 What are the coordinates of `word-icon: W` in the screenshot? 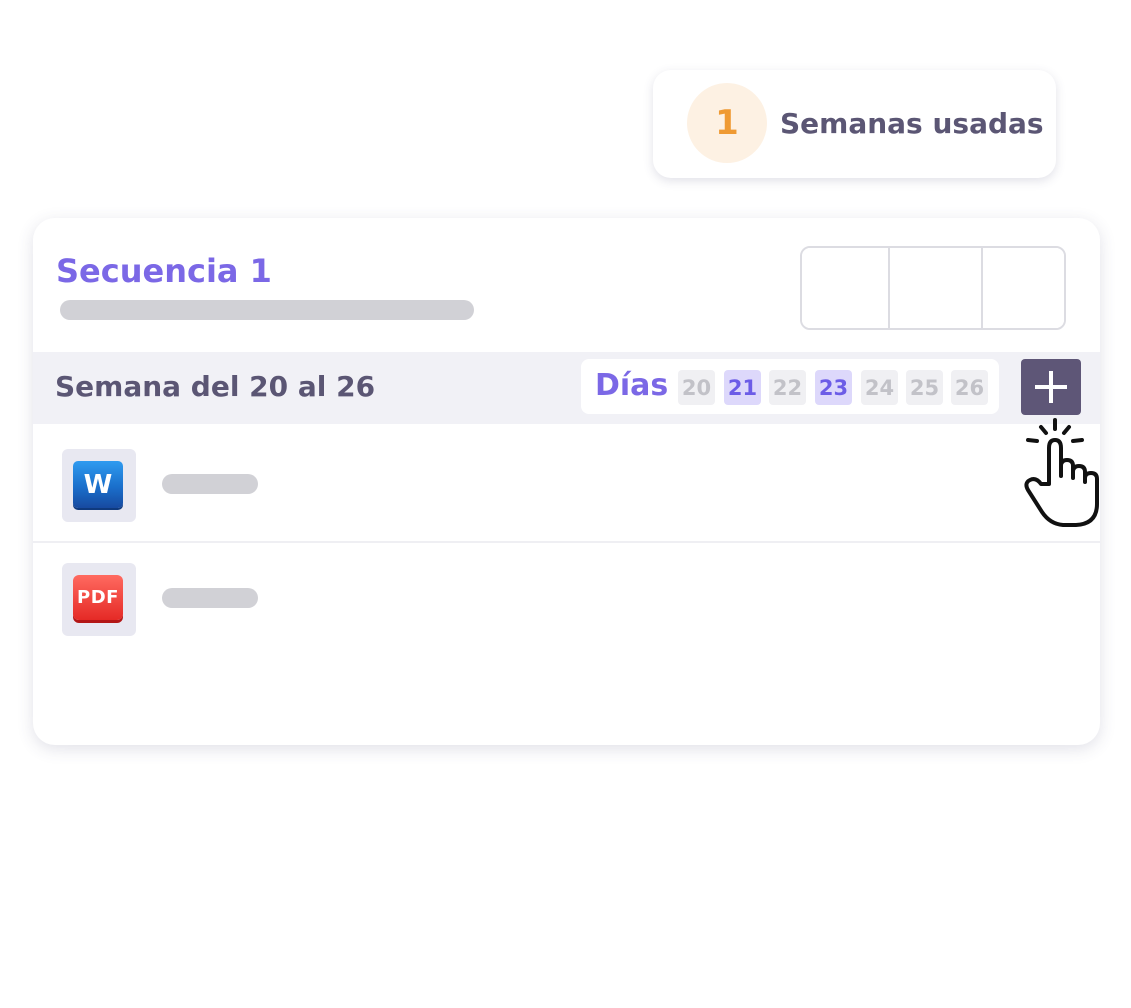 It's located at (98, 484).